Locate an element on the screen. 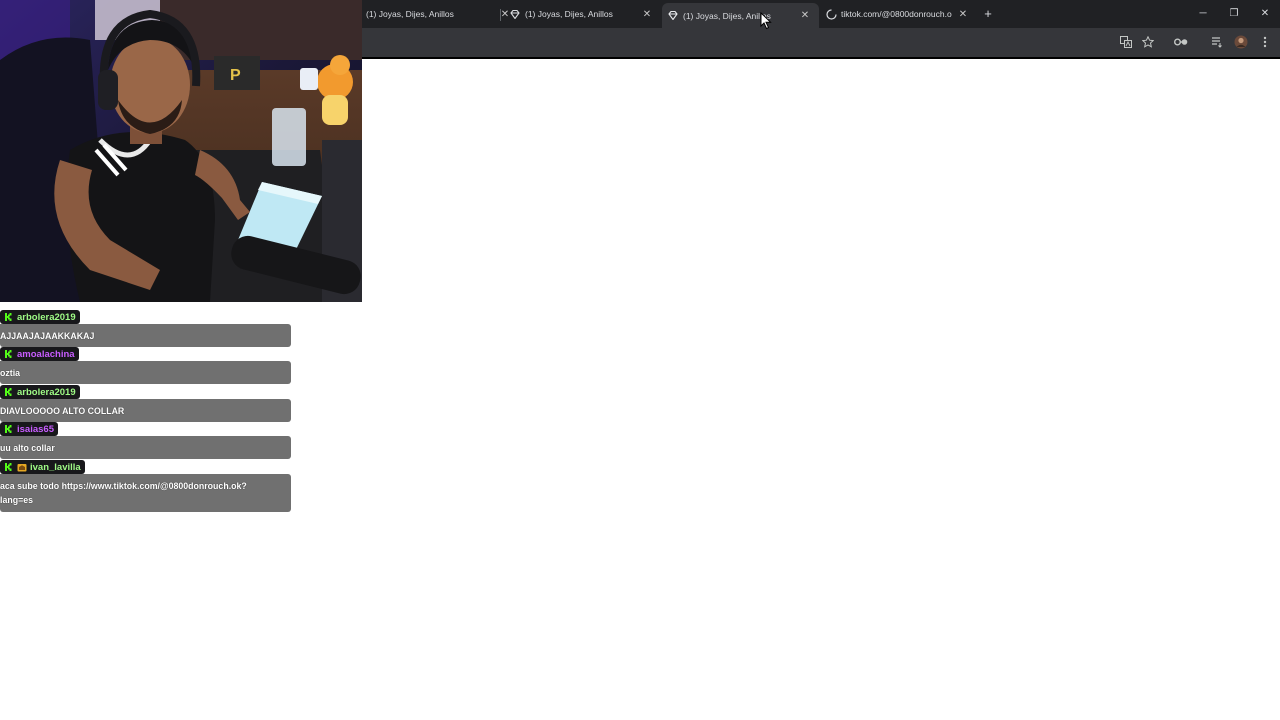 Image resolution: width=1280 pixels, height=720 pixels. new-tab-button: + is located at coordinates (988, 13).